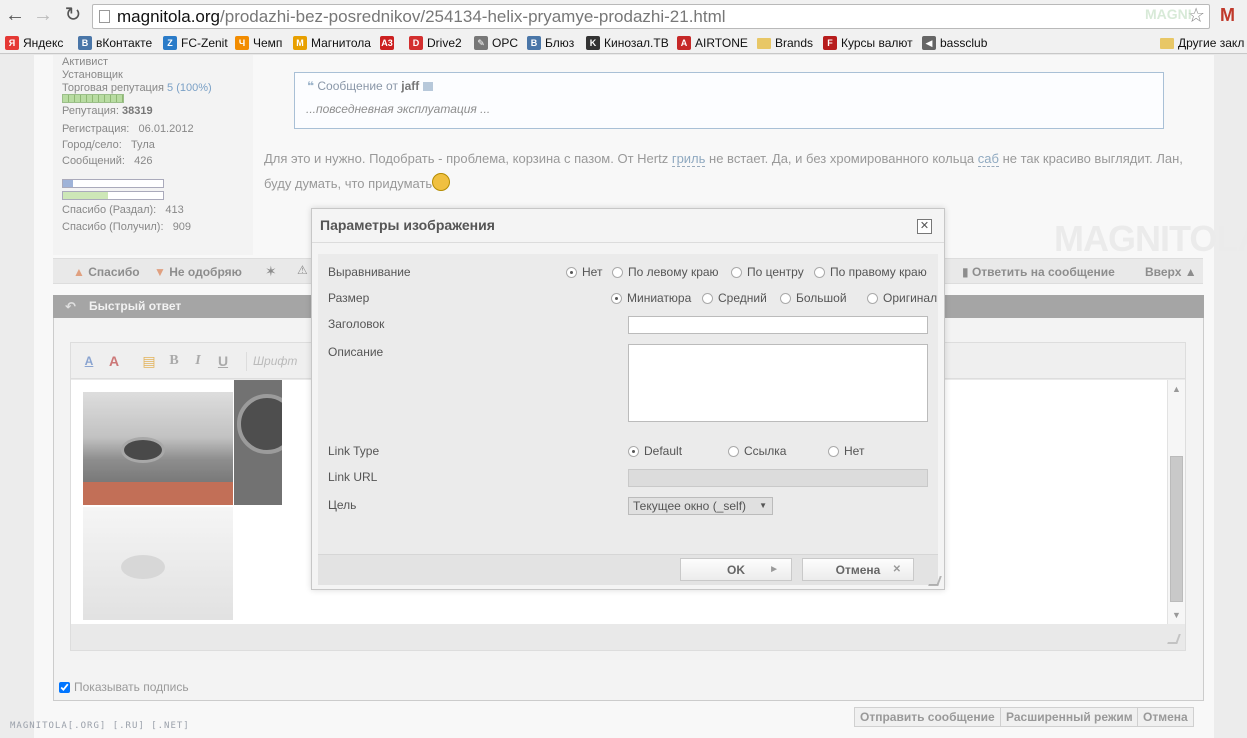 This screenshot has width=1247, height=738. Describe the element at coordinates (15, 15) in the screenshot. I see `back-arrow-icon: ←` at that location.